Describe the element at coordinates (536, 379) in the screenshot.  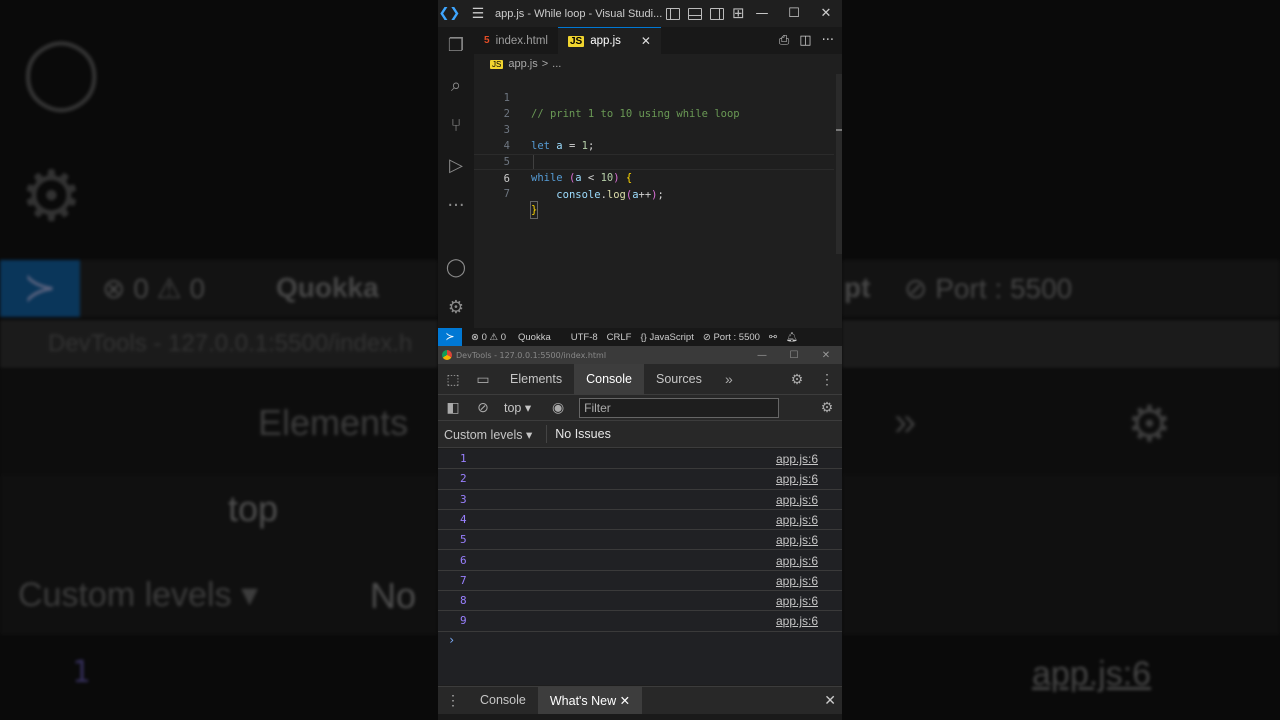
I see `tab-elements: Elements` at that location.